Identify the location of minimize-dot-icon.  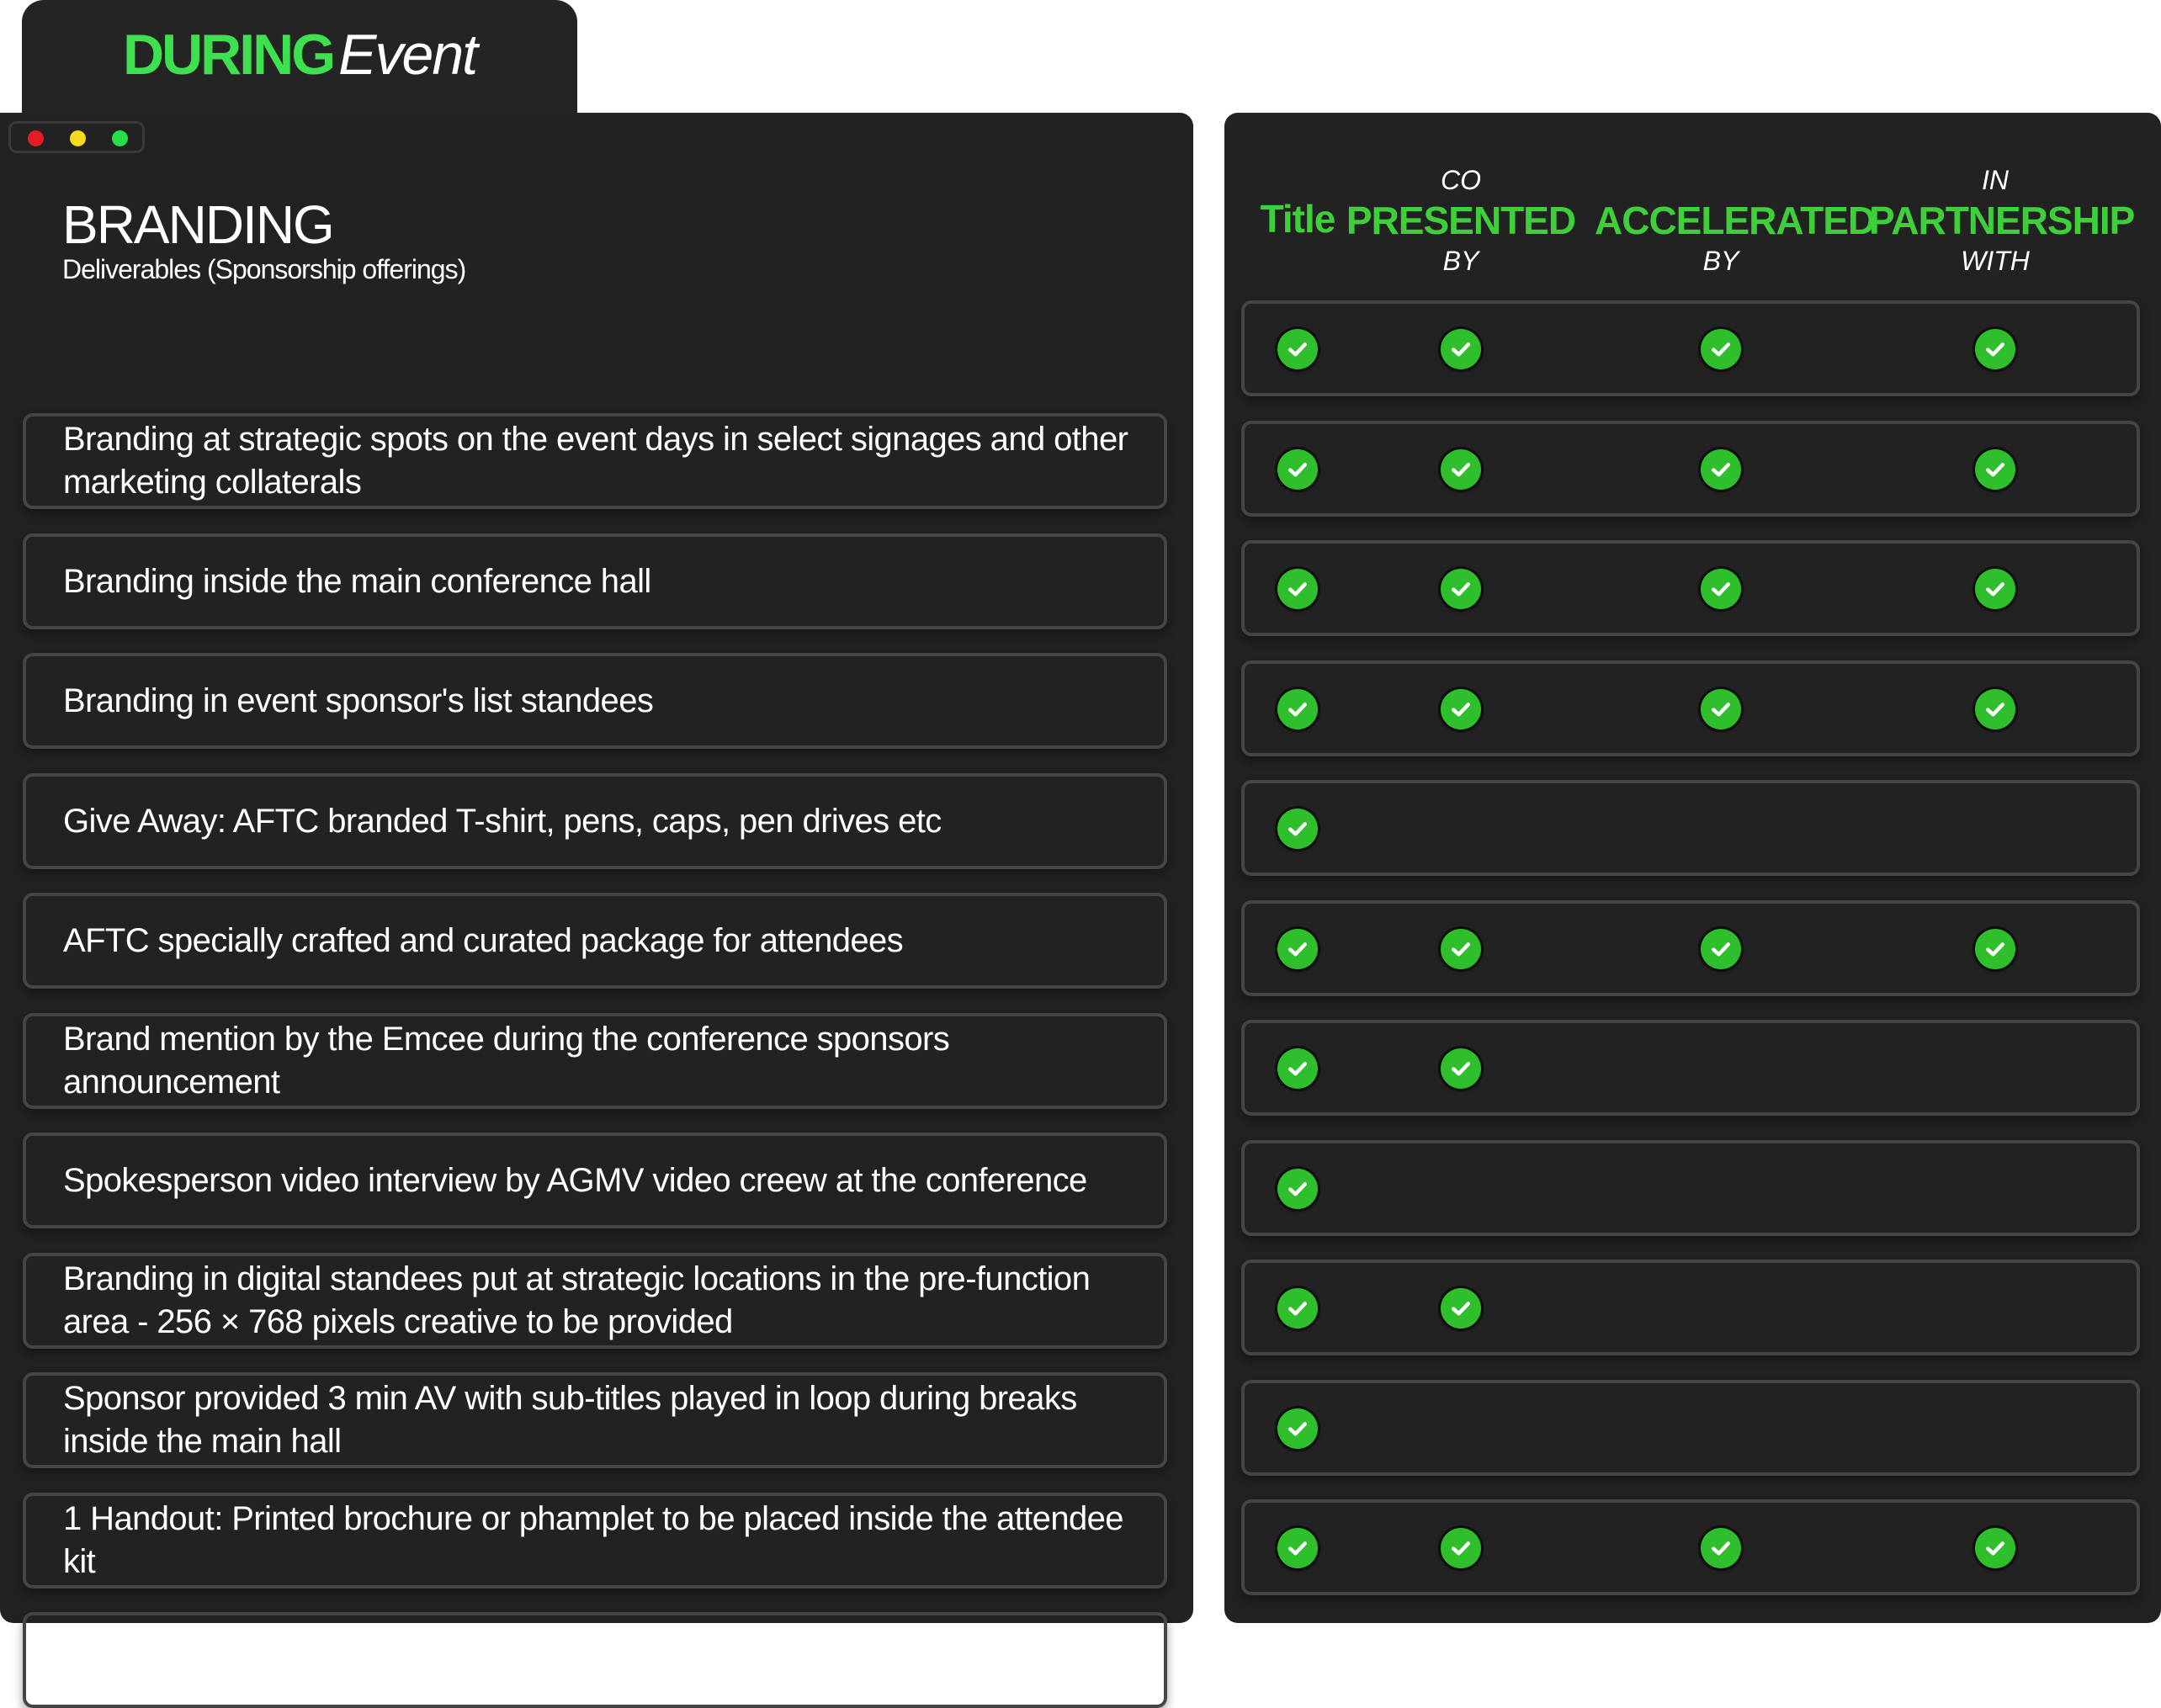
(78, 138).